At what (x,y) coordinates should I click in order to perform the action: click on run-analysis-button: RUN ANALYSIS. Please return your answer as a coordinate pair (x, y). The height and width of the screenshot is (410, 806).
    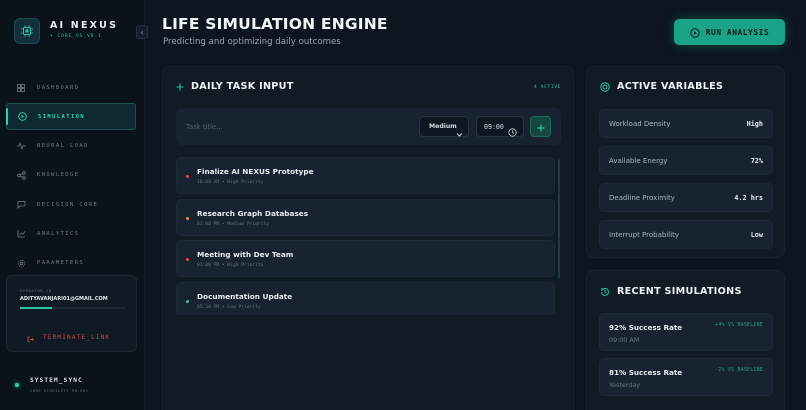
    Looking at the image, I should click on (729, 32).